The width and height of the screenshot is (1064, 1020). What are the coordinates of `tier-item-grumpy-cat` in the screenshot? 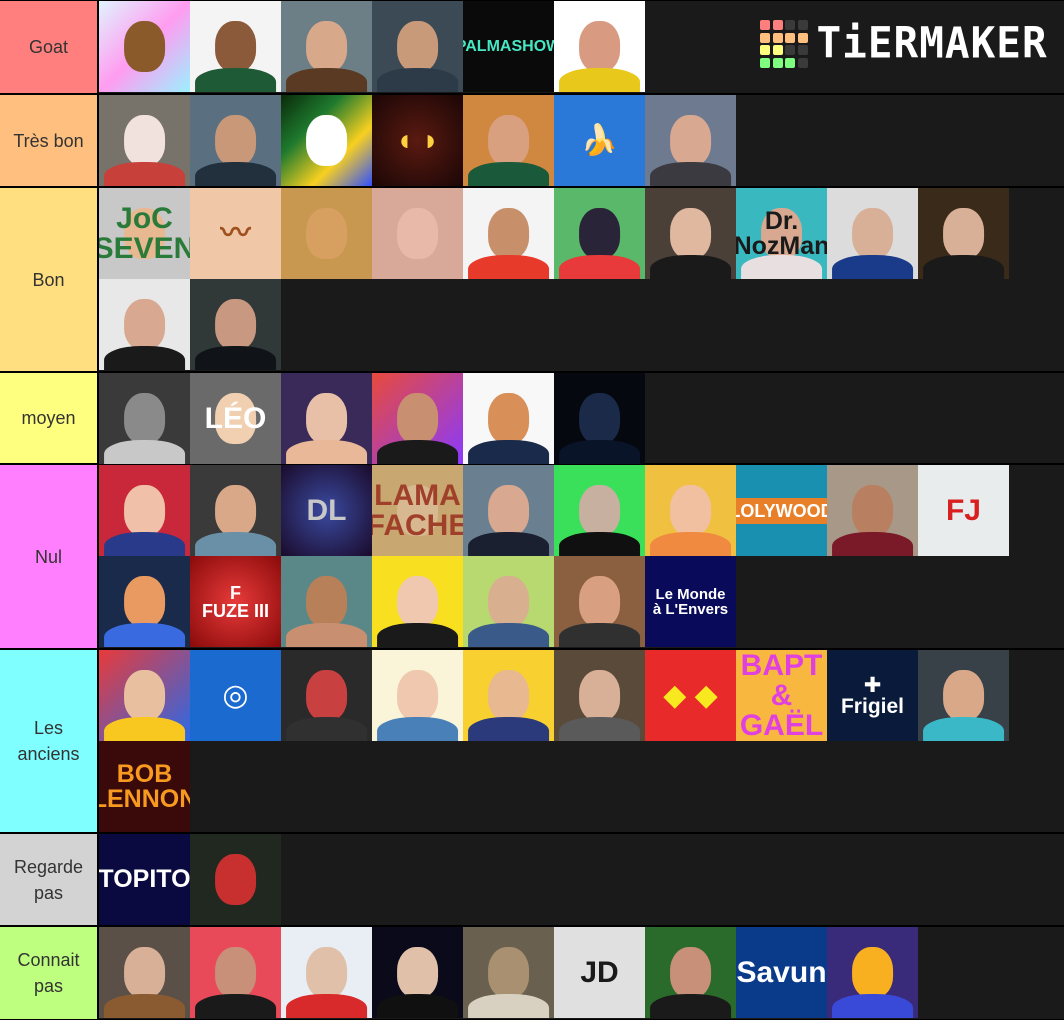 It's located at (508, 972).